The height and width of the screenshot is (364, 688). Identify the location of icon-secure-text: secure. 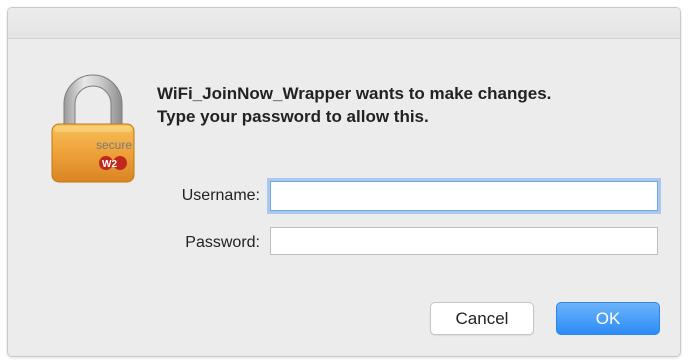
(114, 145).